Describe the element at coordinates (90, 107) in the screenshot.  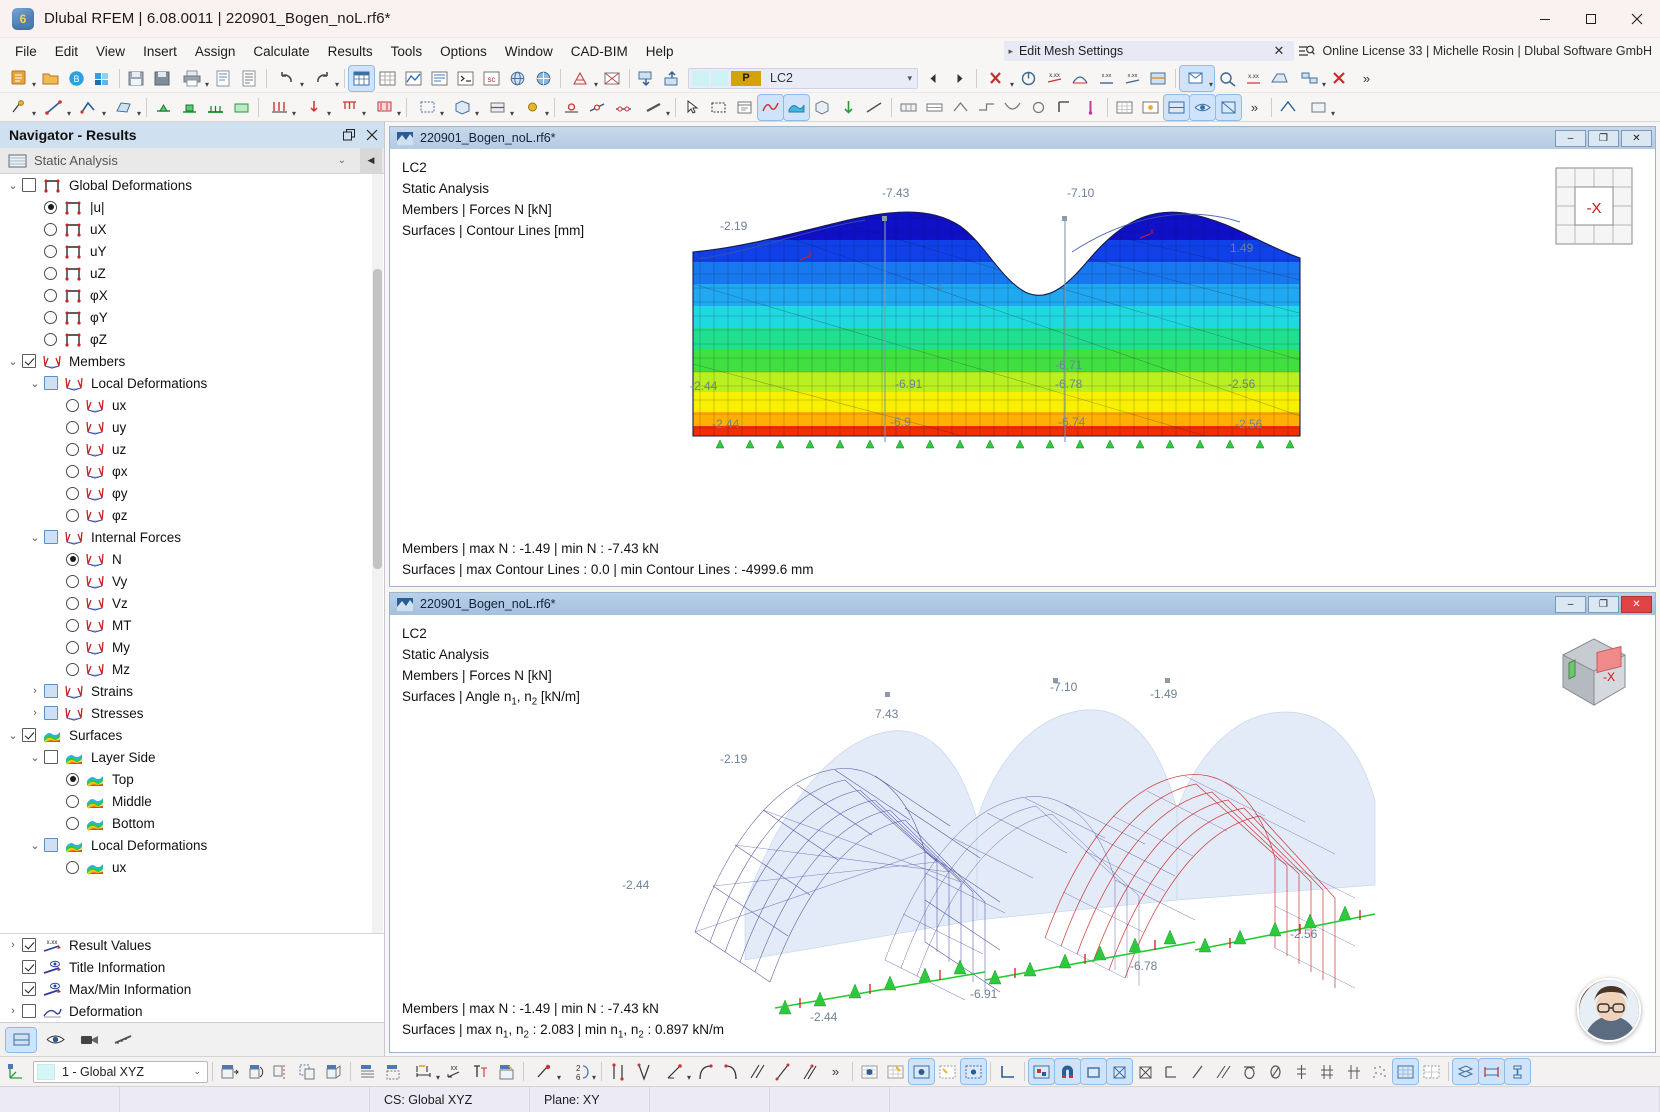
I see `new-member-button: ▾` at that location.